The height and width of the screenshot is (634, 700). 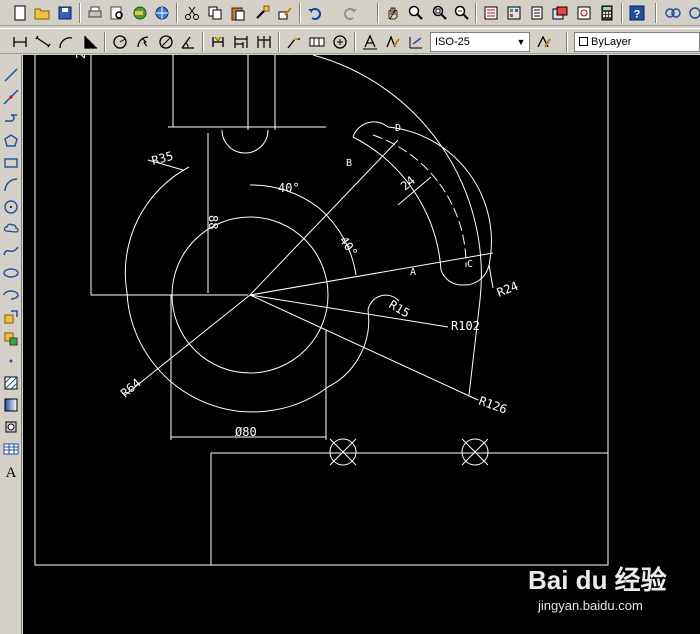 I want to click on dimstyle-manager-icon, so click(x=544, y=42).